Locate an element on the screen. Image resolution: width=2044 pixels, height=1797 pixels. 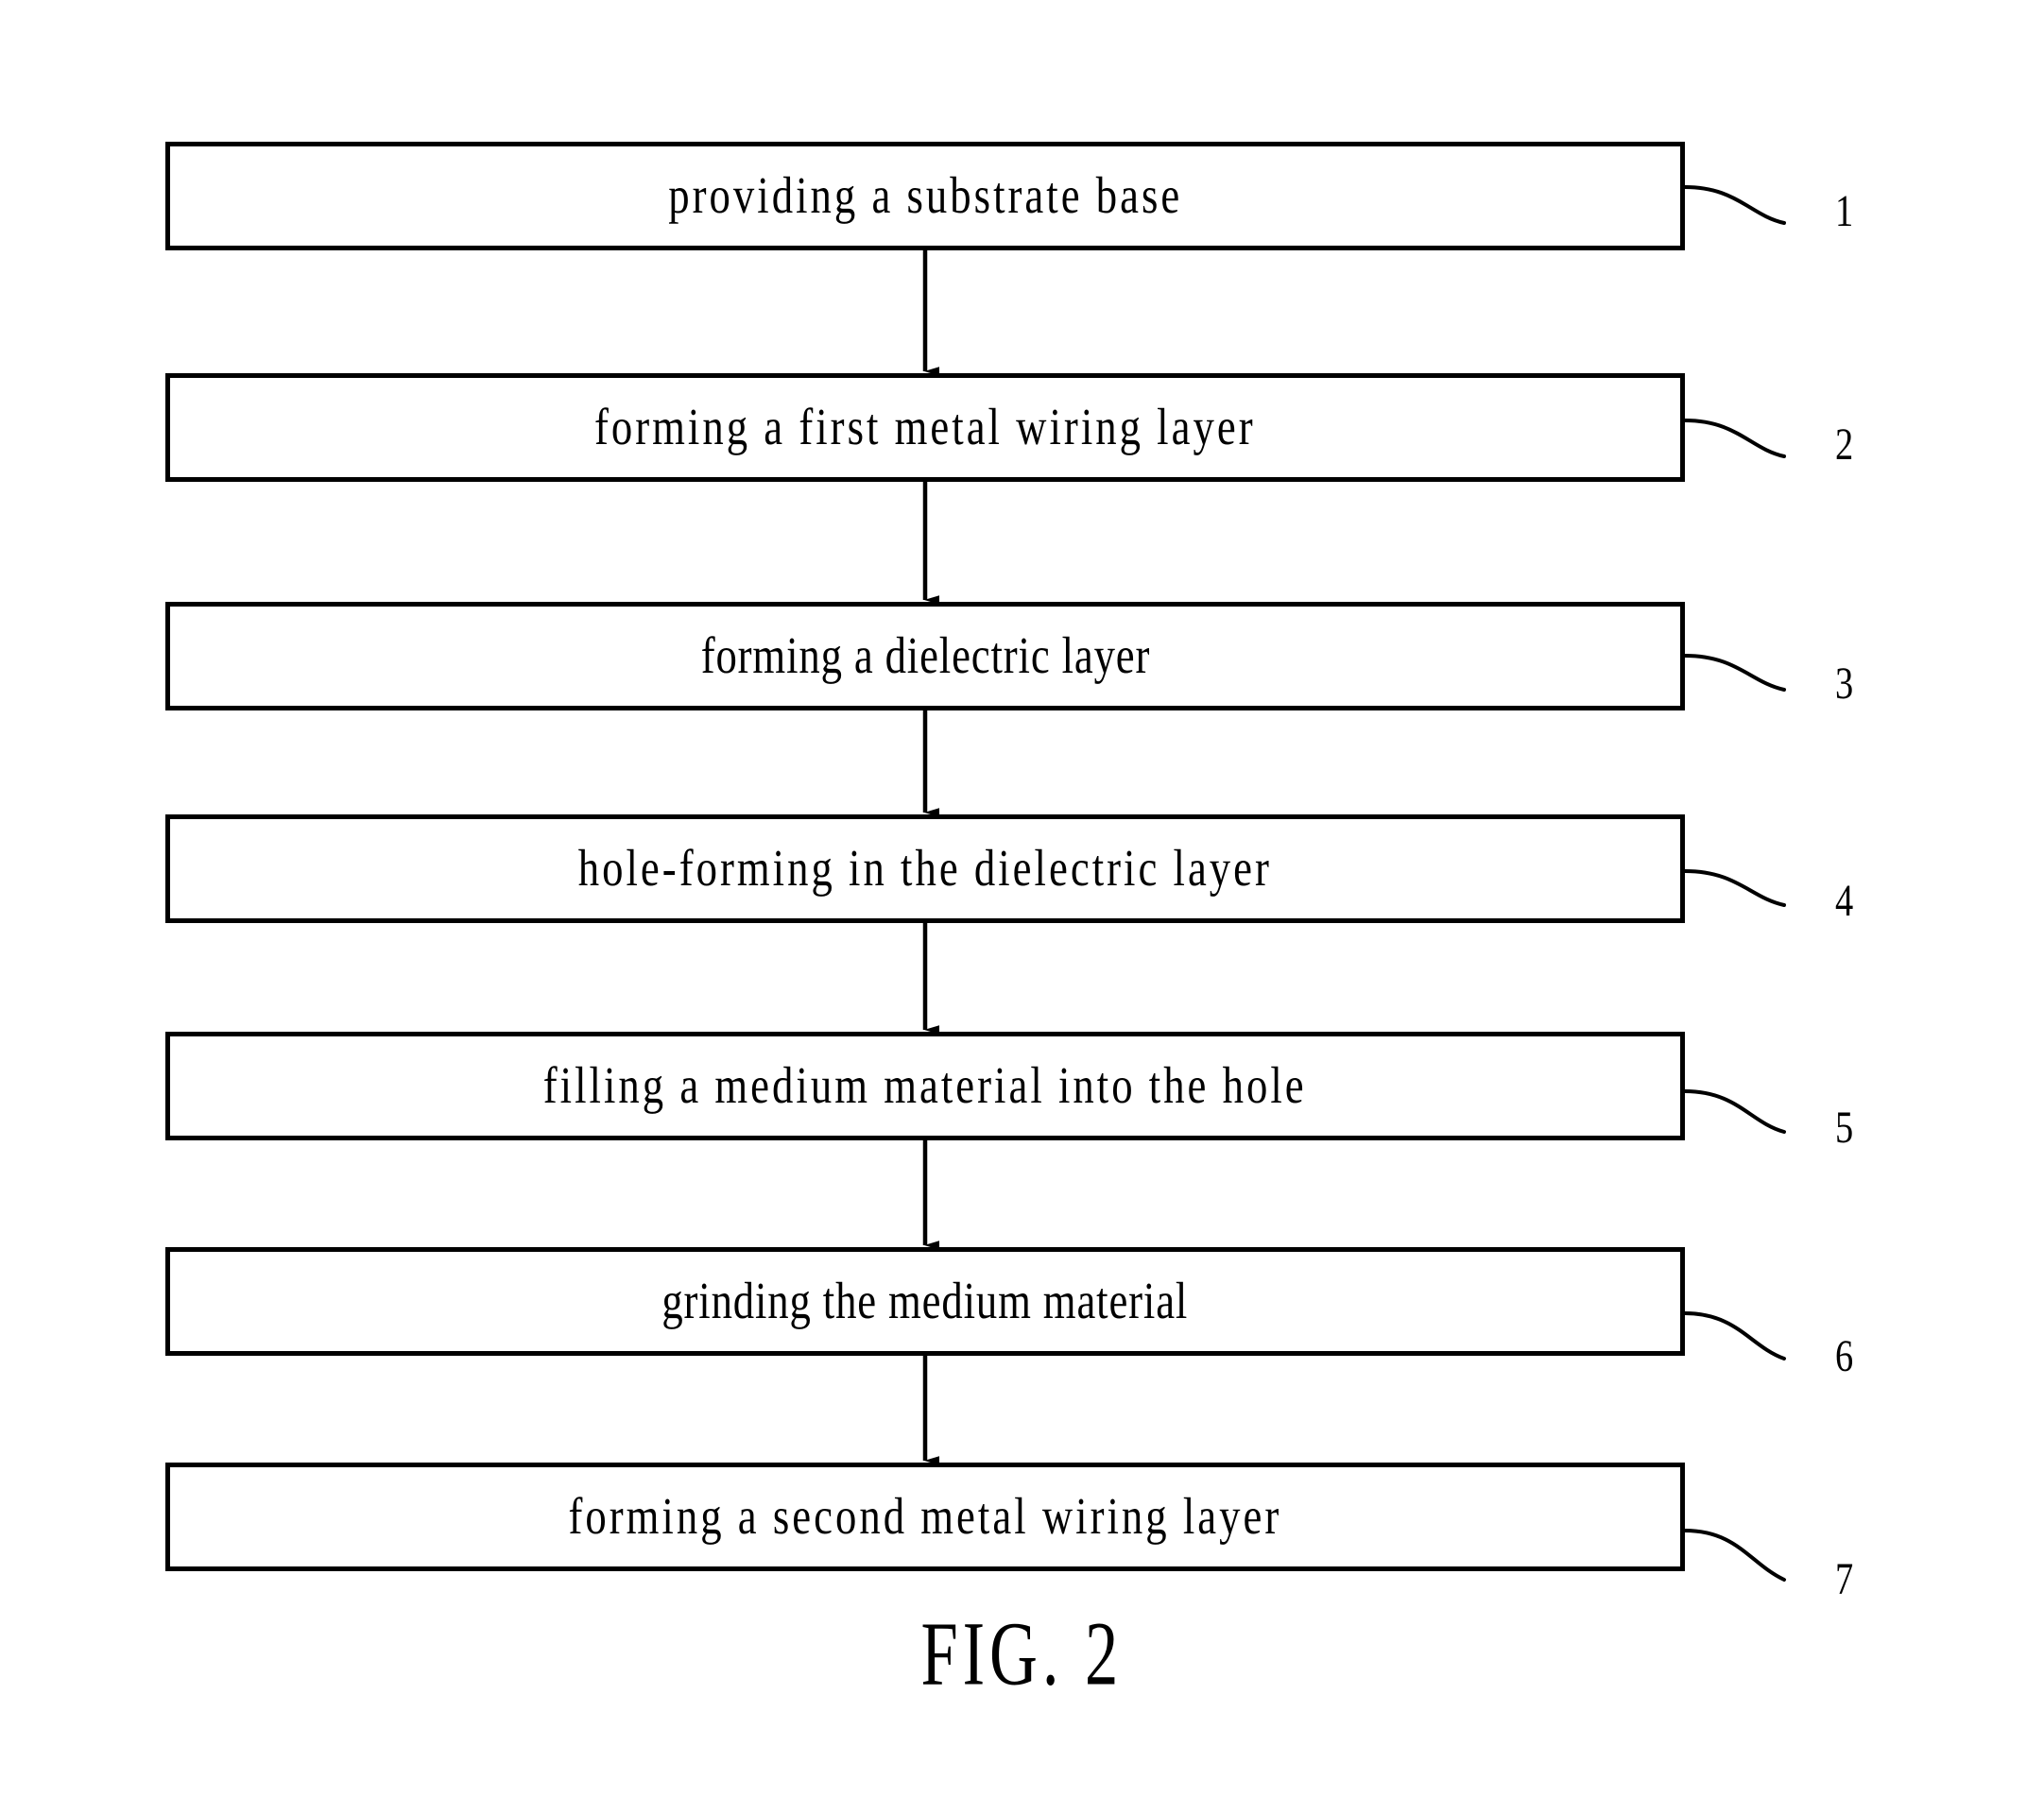
flow-step-label: forming a dielectric layer is located at coordinates (925, 655).